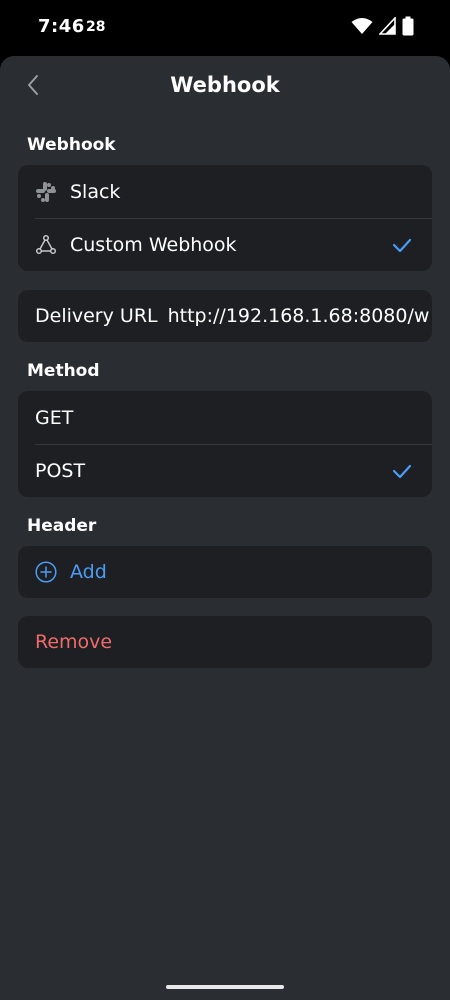  Describe the element at coordinates (61, 26) in the screenshot. I see `status-time: 7:46` at that location.